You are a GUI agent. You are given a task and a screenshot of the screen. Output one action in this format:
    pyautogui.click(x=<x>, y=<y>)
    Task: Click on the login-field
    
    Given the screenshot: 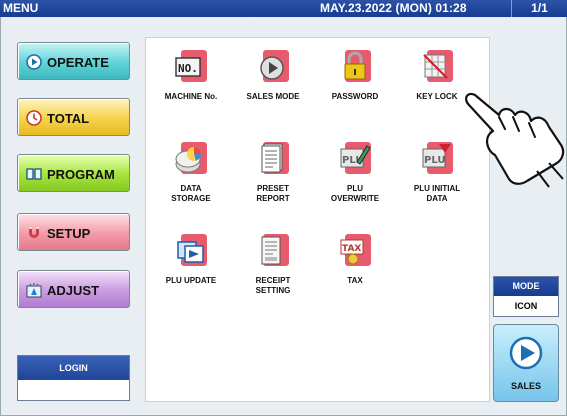 What is the action you would take?
    pyautogui.click(x=73, y=390)
    